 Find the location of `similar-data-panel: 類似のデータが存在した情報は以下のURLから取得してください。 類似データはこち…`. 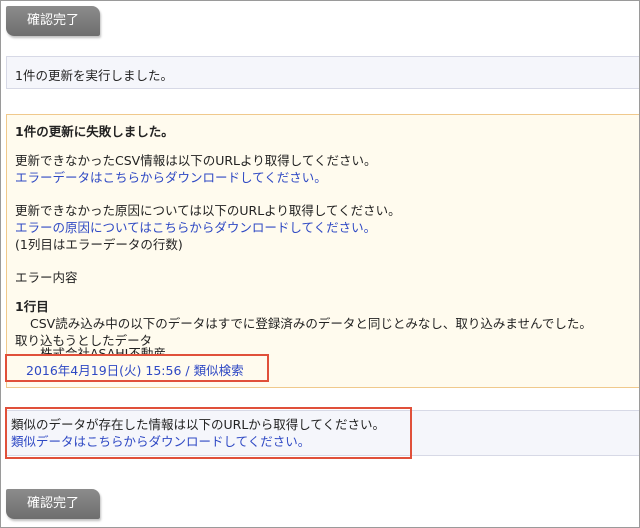

similar-data-panel: 類似のデータが存在した情報は以下のURLから取得してください。 類似データはこち… is located at coordinates (322, 433).